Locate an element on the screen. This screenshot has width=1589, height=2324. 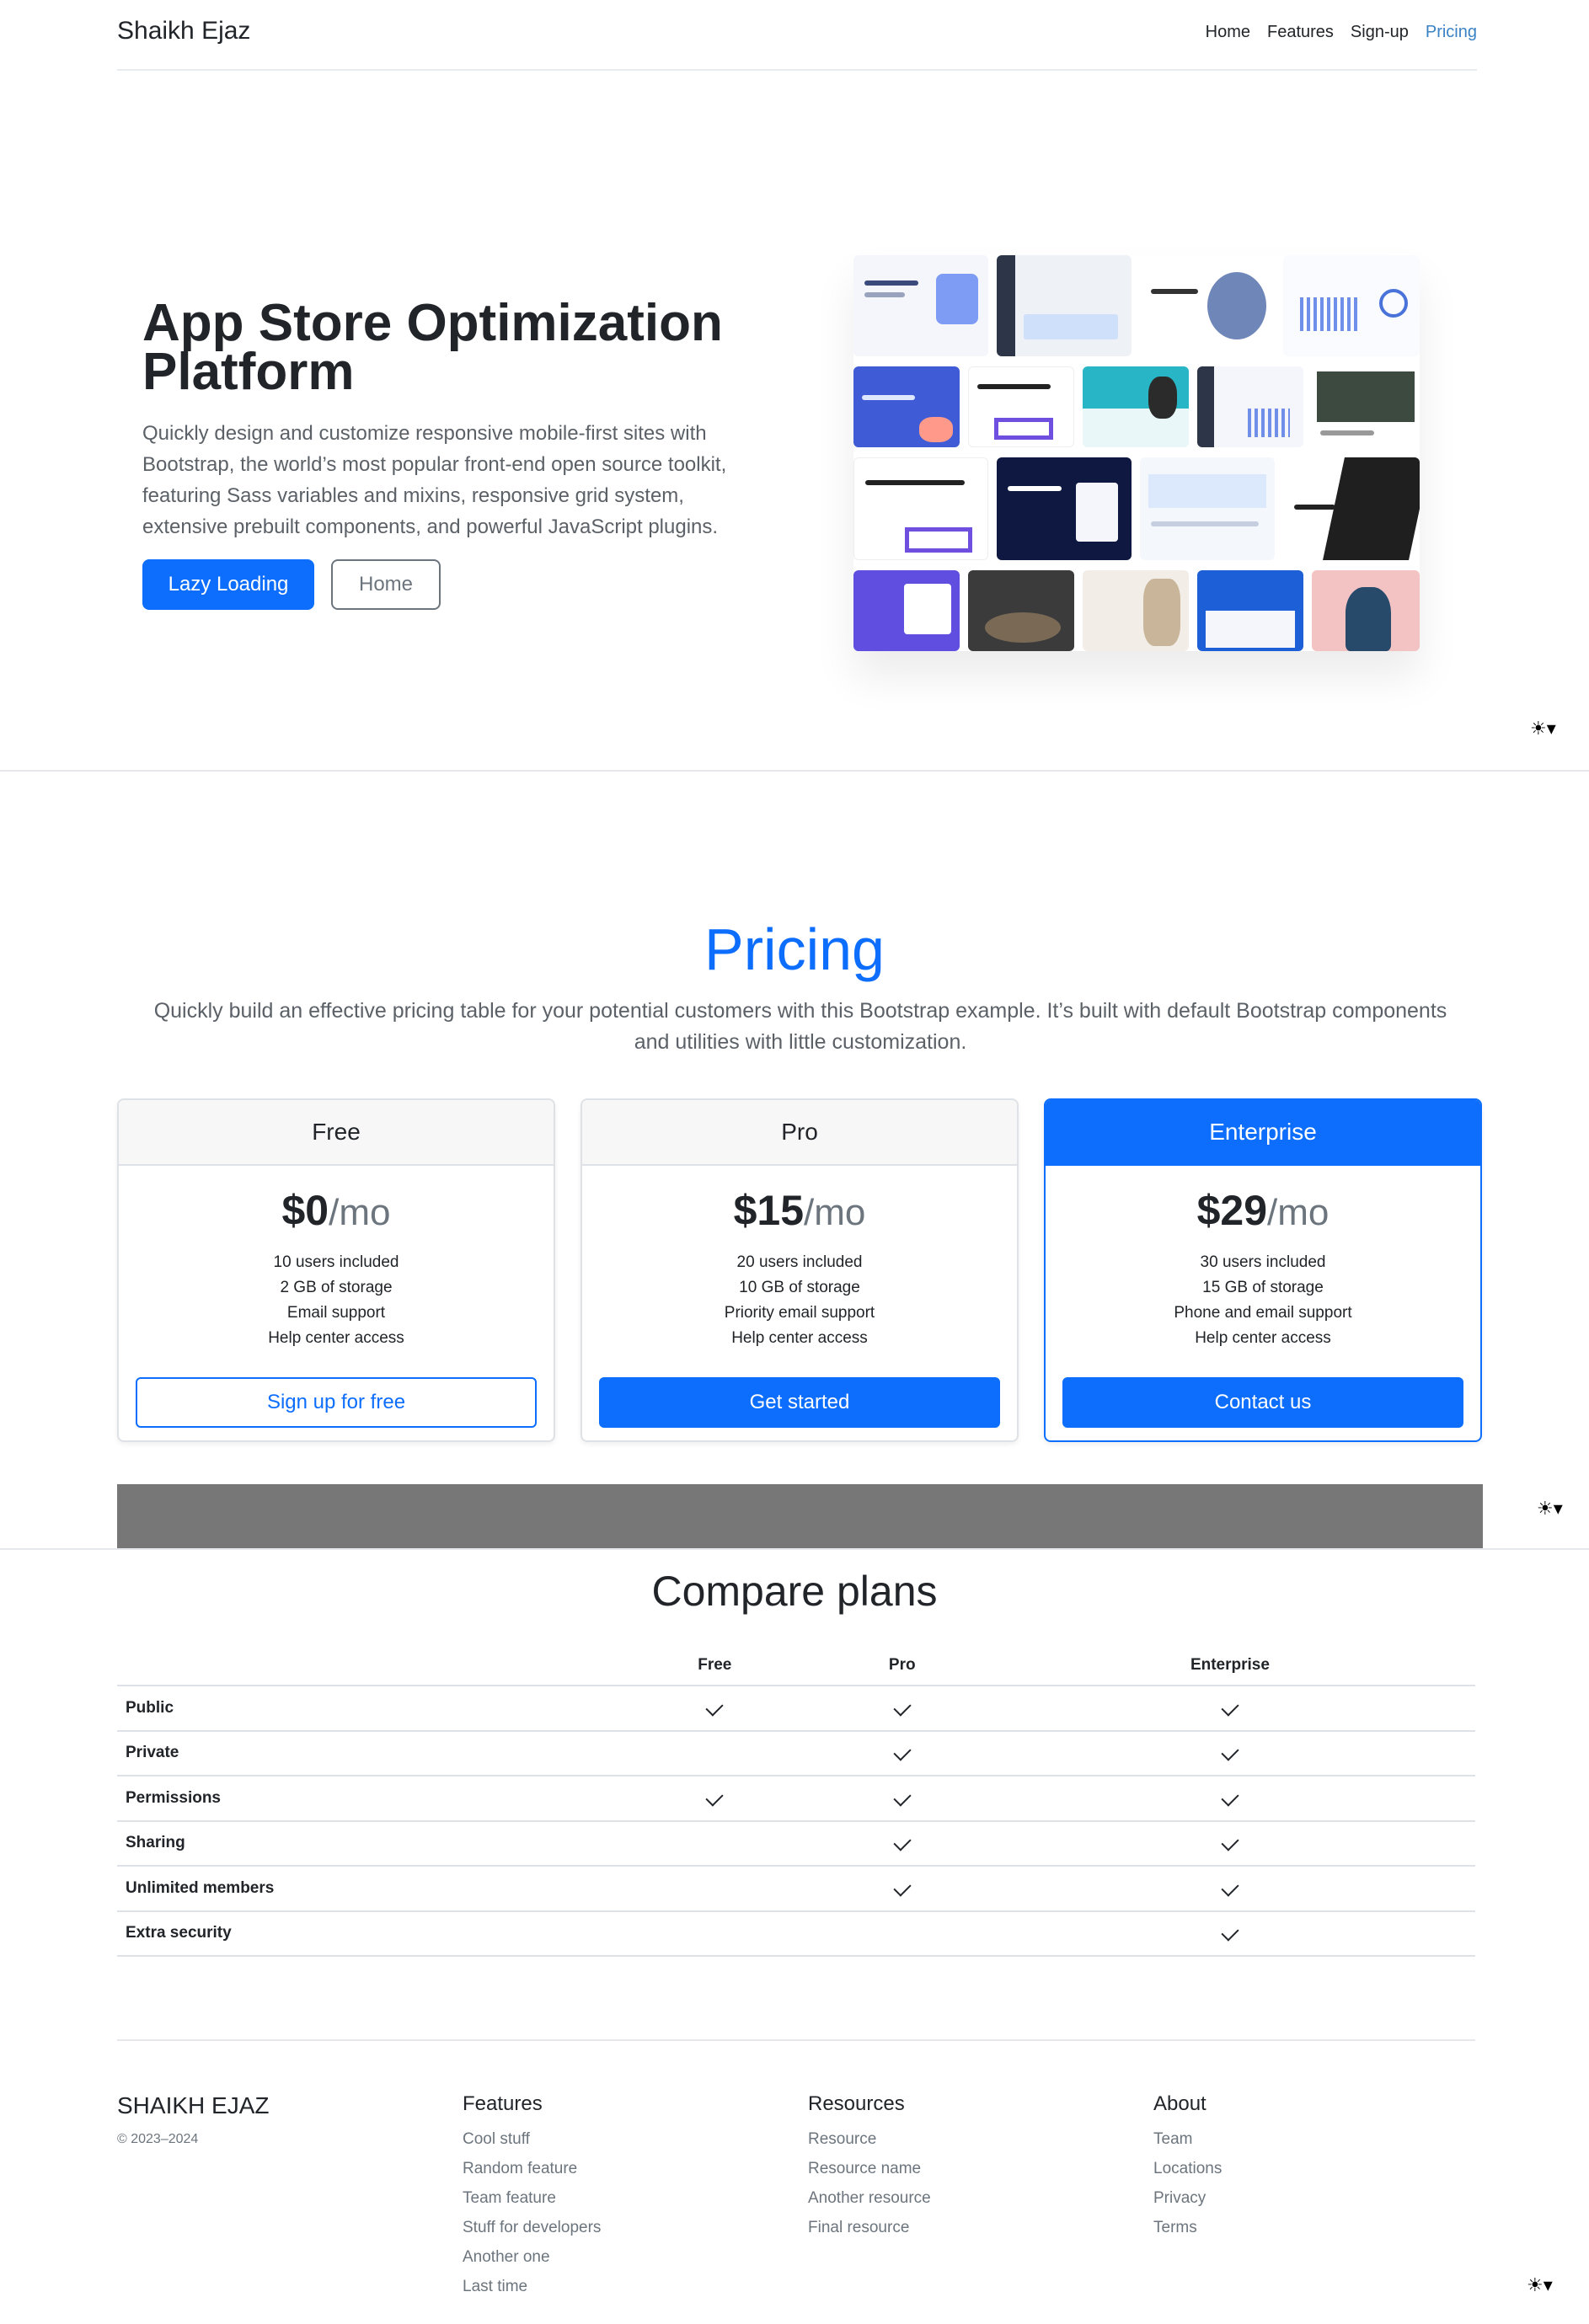
home-button: Home is located at coordinates (386, 584).